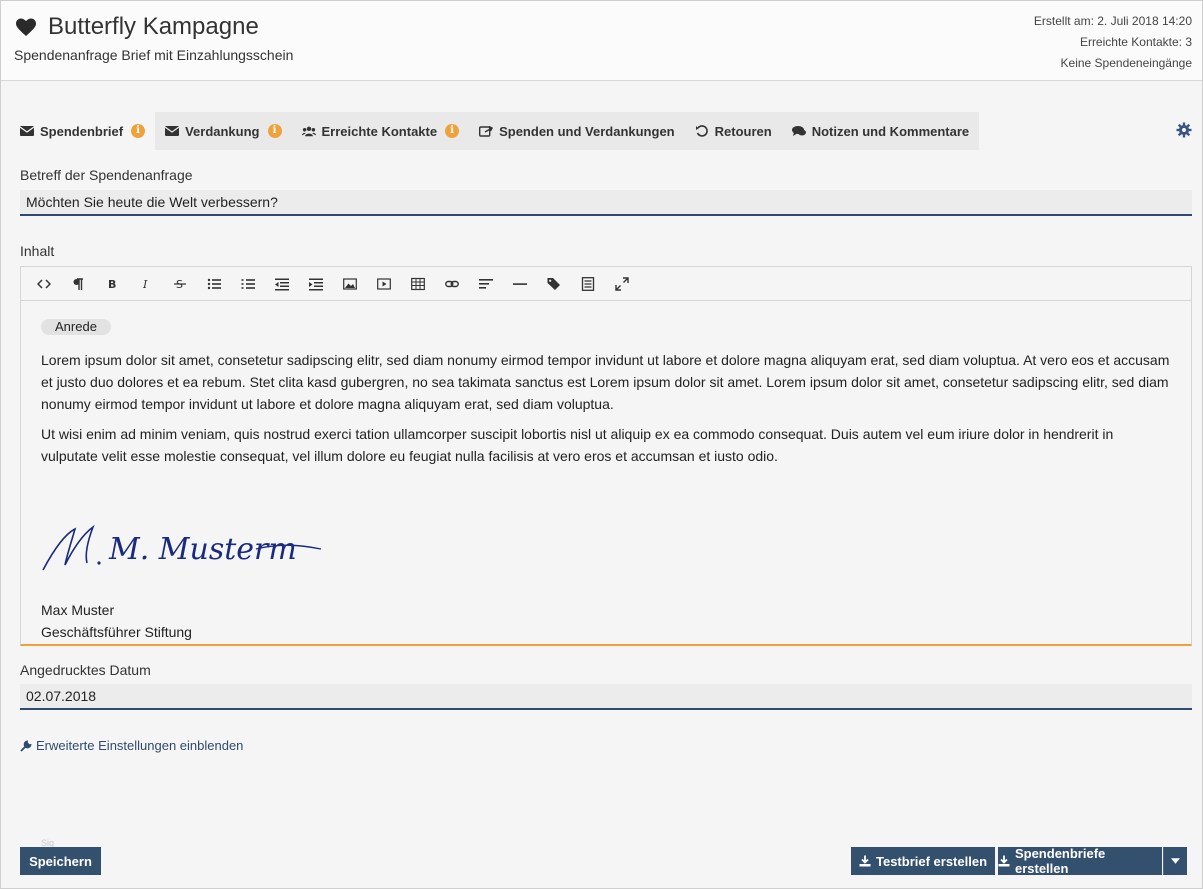 Image resolution: width=1203 pixels, height=889 pixels. I want to click on tab-label: Retouren, so click(743, 131).